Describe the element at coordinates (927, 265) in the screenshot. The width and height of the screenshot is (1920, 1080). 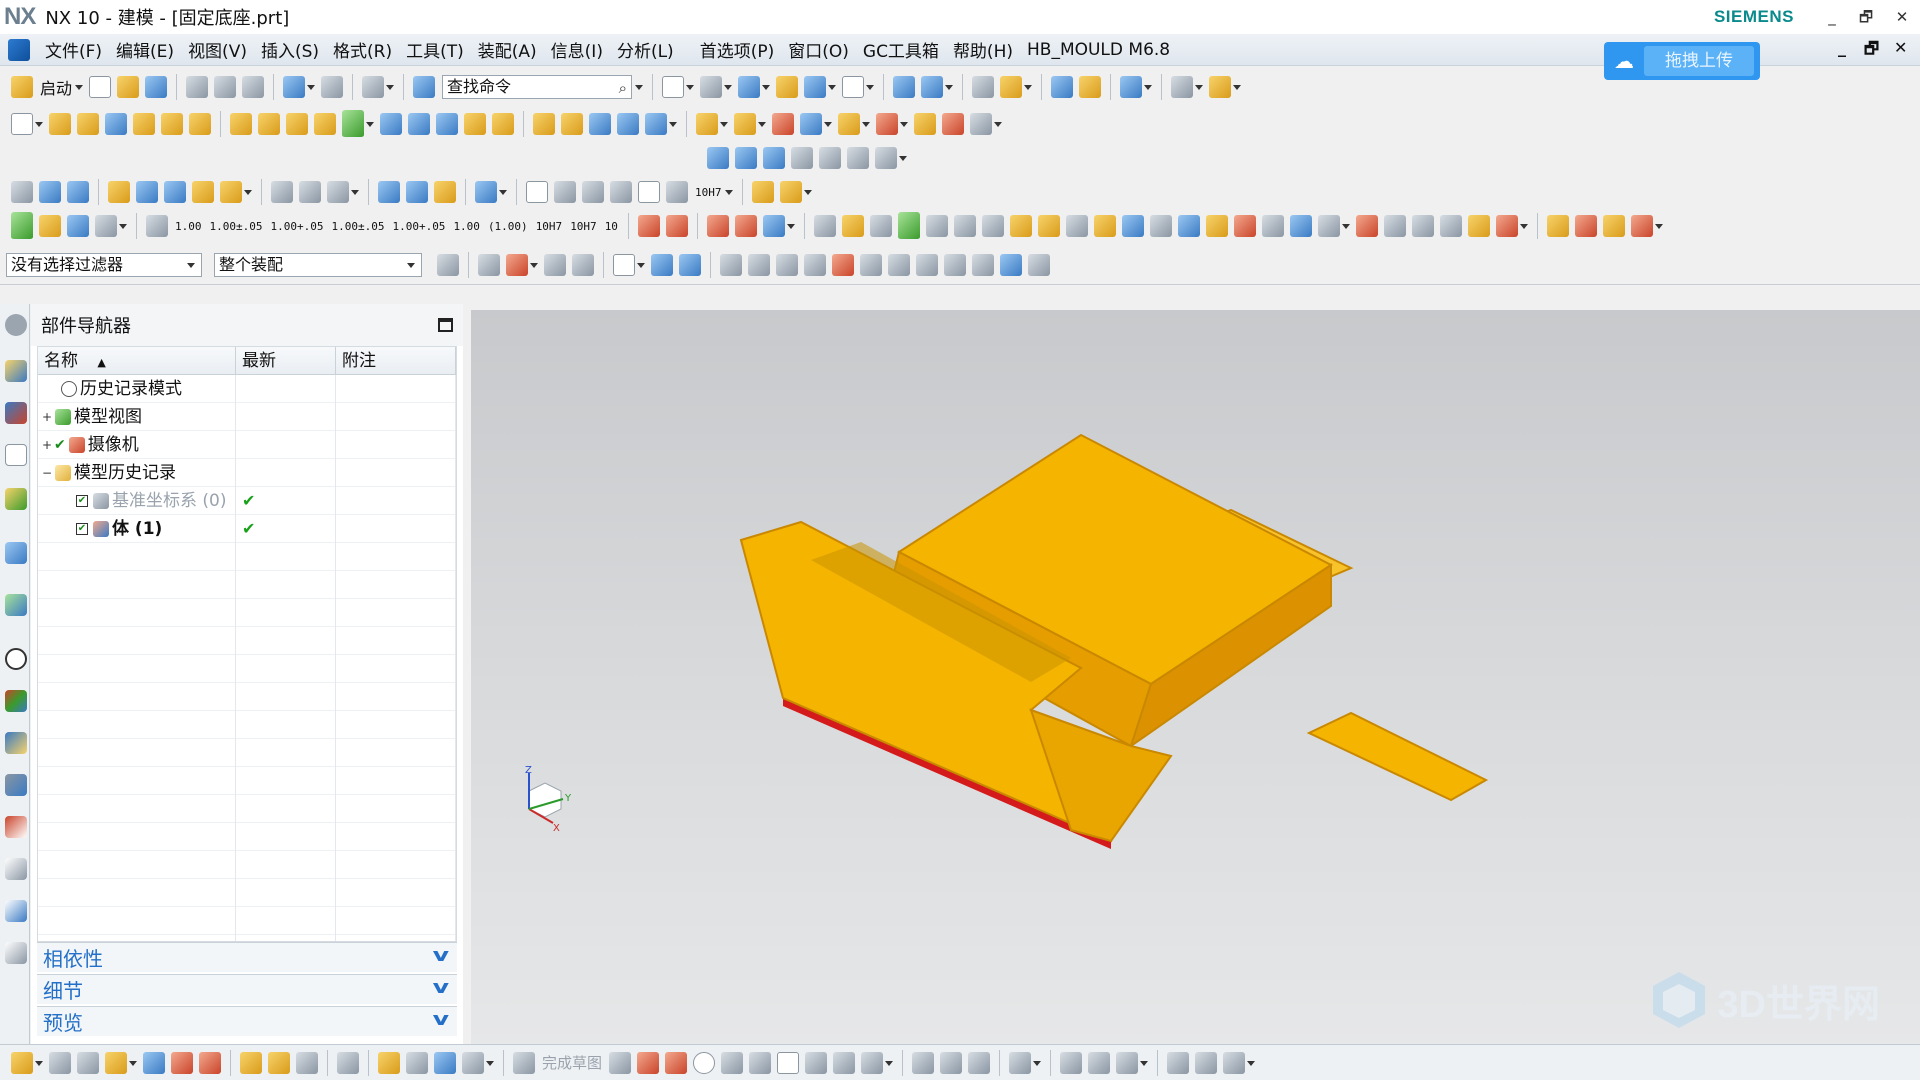
I see `snap-circle-icon` at that location.